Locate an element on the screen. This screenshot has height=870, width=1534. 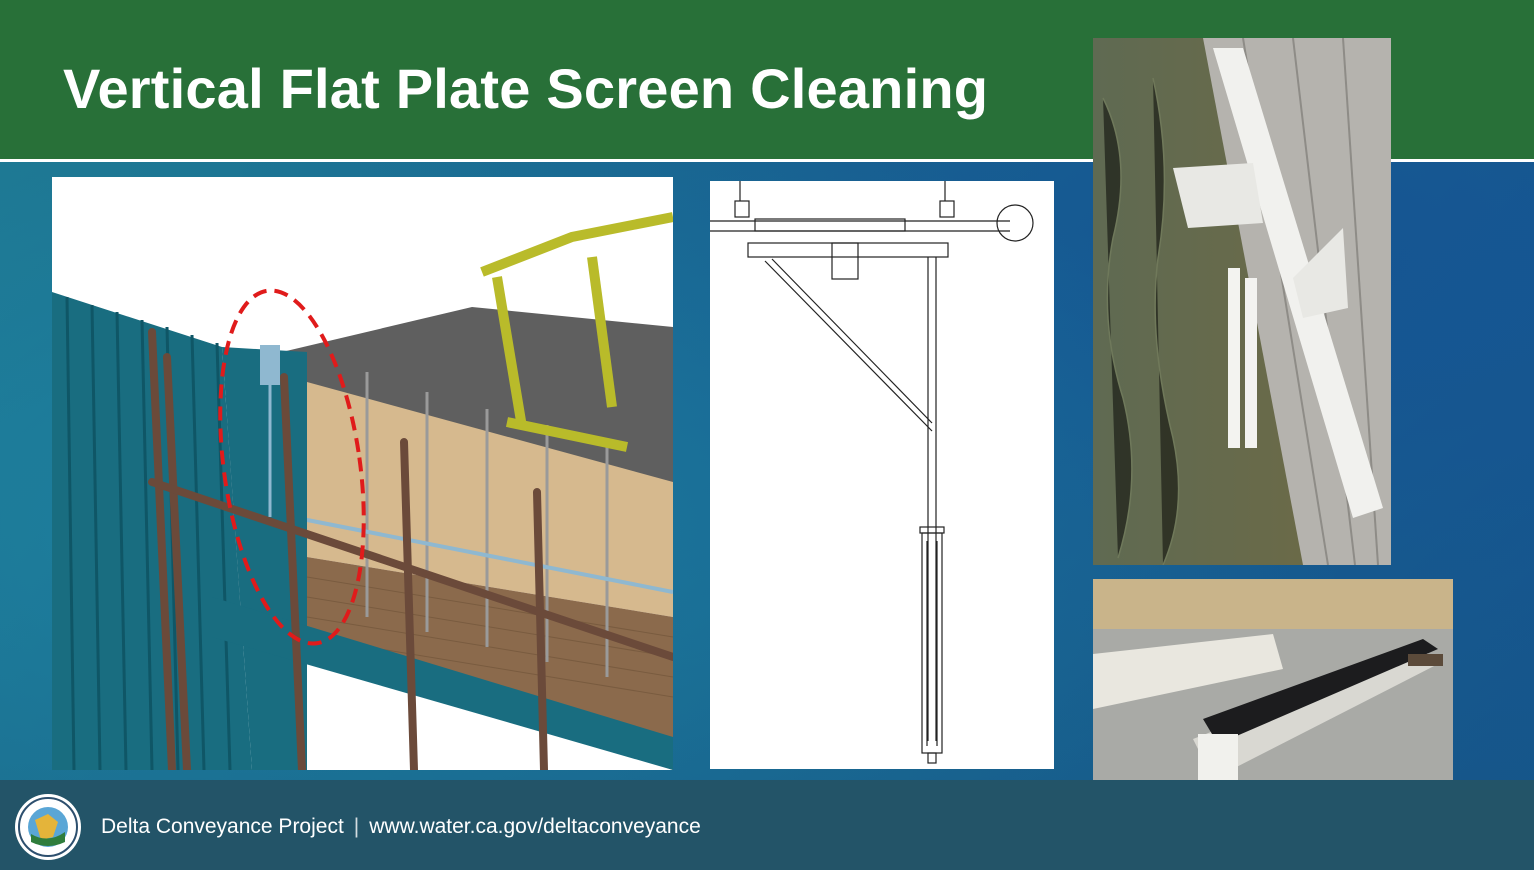
project-url-link: www.water.ca.gov/deltaconveyance is located at coordinates (535, 826).